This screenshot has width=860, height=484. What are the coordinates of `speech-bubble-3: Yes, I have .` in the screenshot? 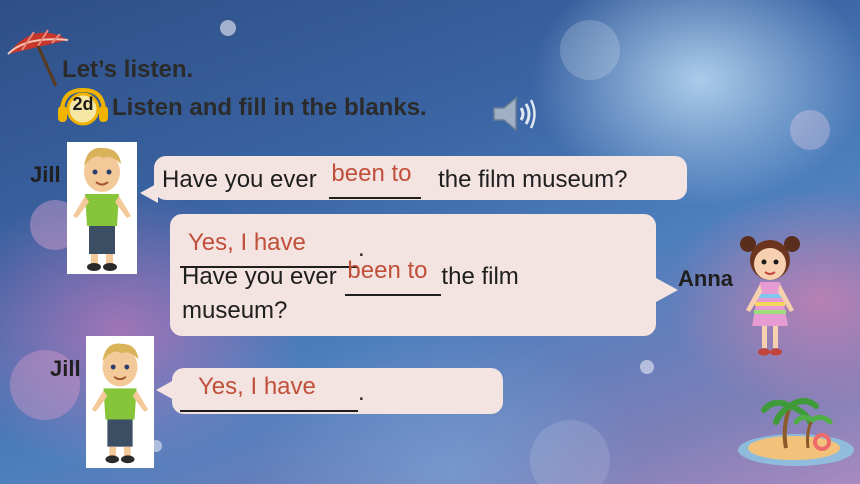 It's located at (337, 391).